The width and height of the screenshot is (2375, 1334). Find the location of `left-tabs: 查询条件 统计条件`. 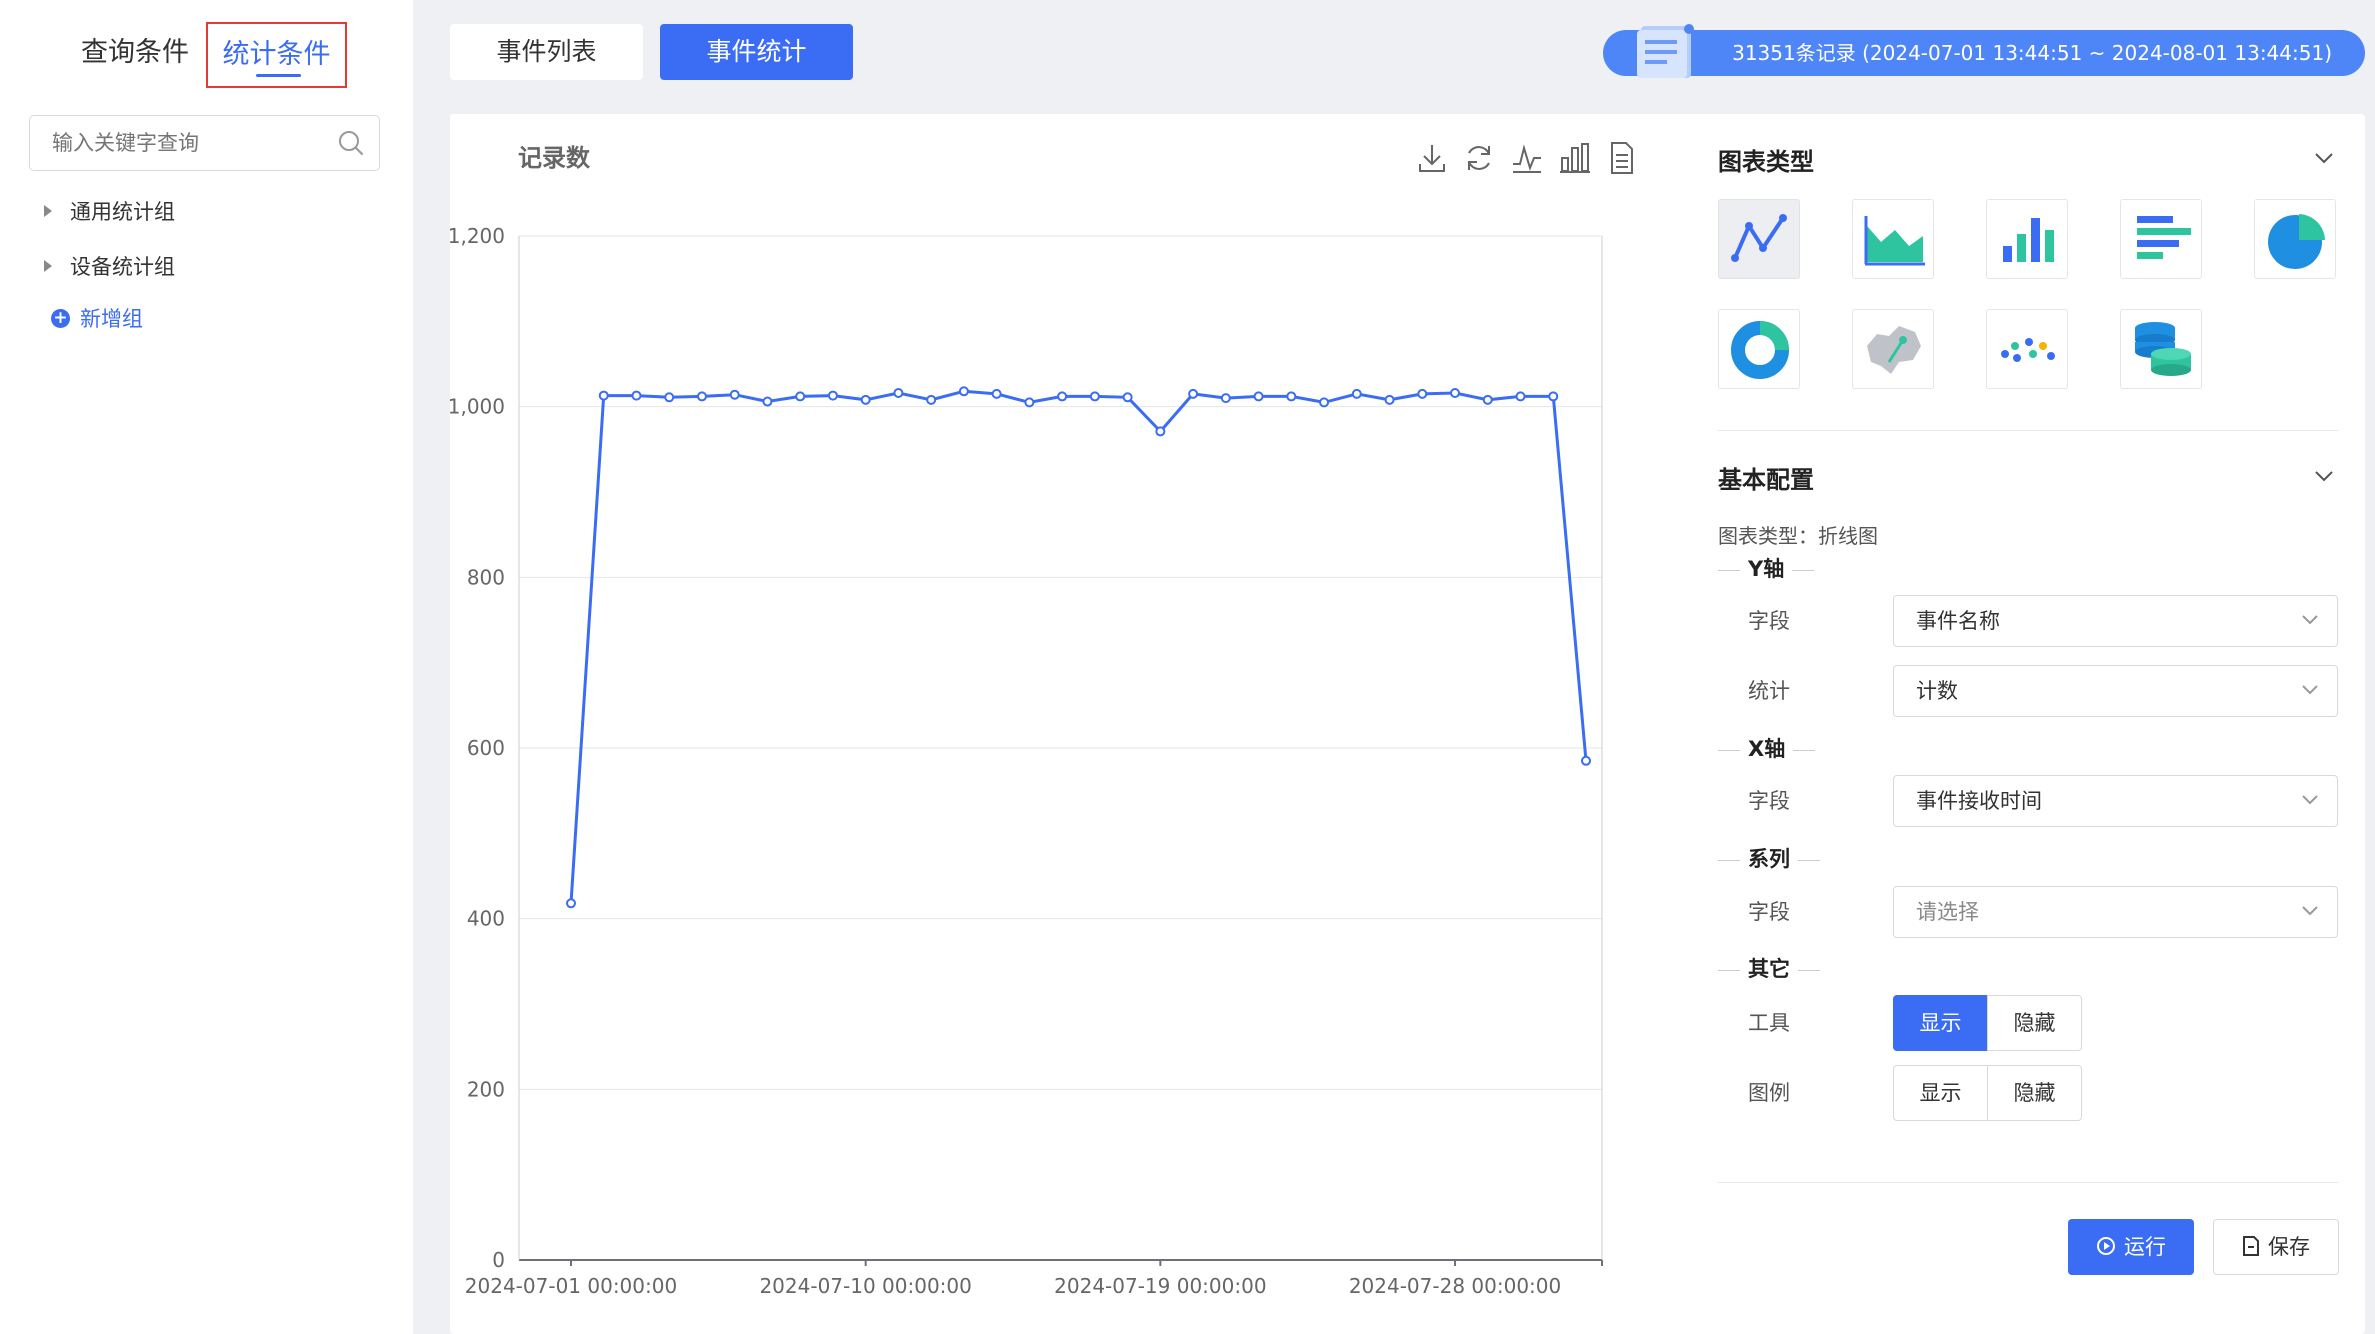

left-tabs: 查询条件 统计条件 is located at coordinates (206, 55).